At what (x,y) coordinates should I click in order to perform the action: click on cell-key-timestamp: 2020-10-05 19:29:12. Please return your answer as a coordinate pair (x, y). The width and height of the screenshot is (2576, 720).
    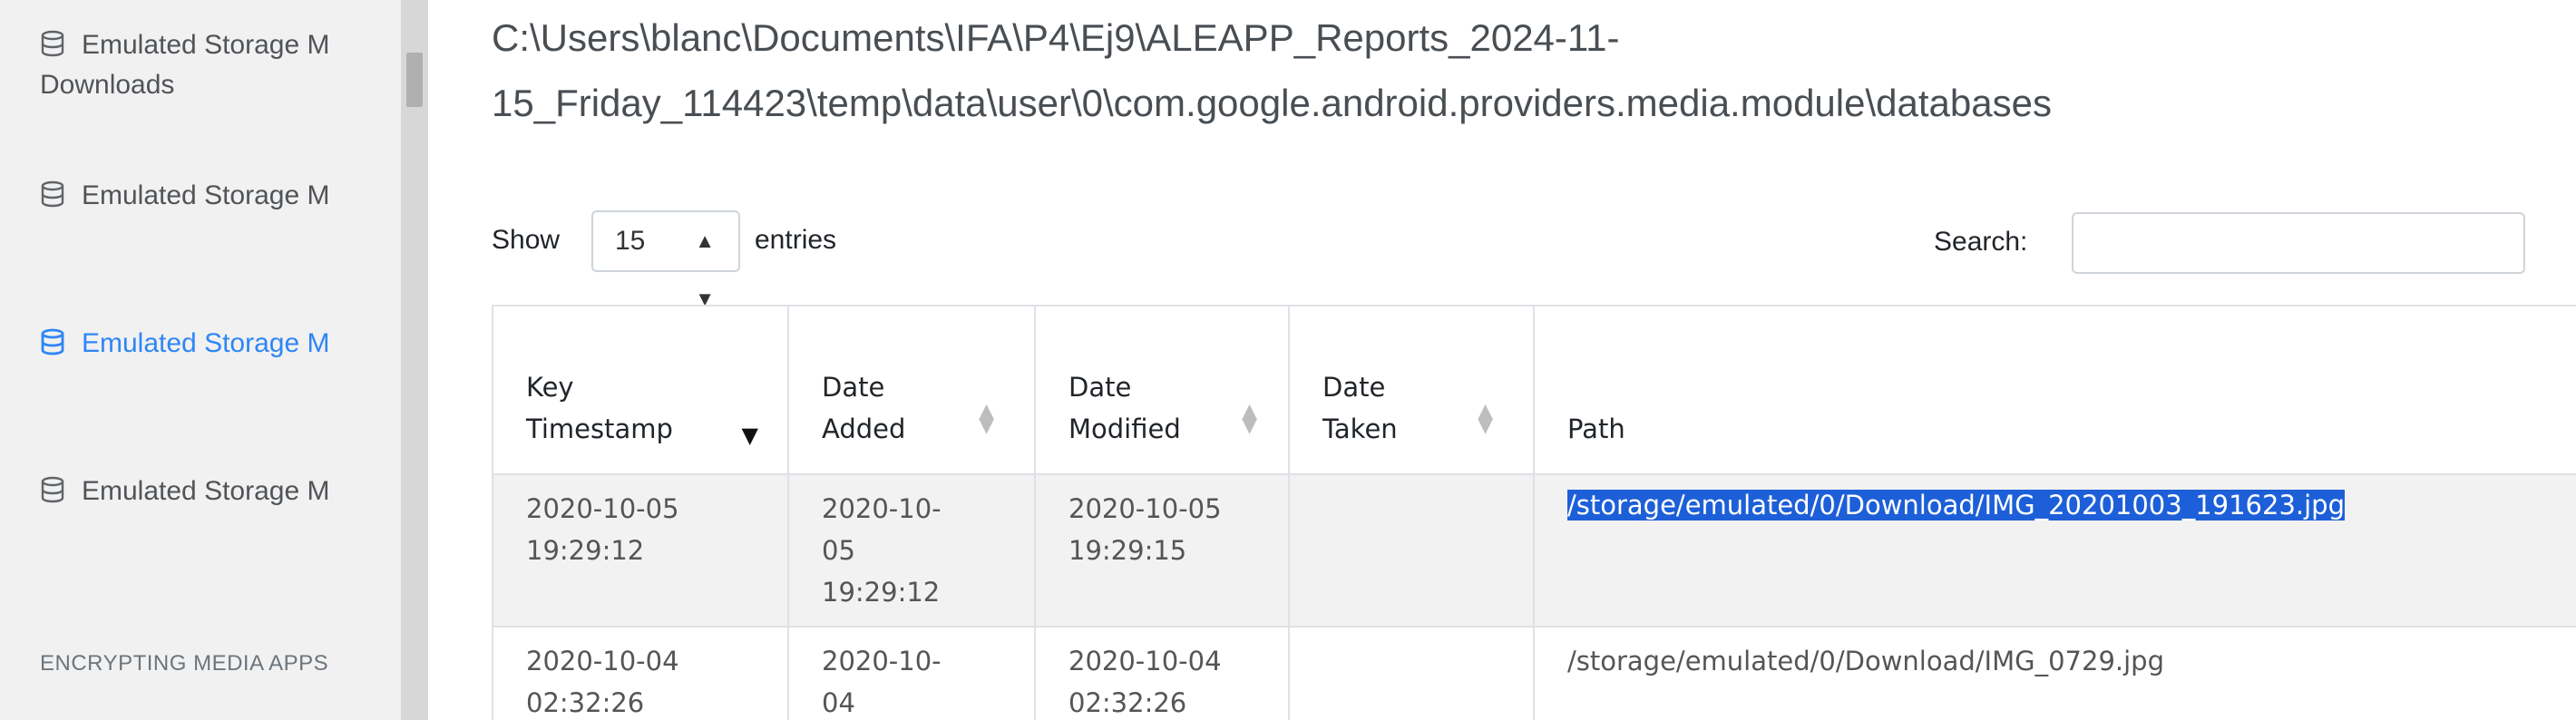
    Looking at the image, I should click on (640, 551).